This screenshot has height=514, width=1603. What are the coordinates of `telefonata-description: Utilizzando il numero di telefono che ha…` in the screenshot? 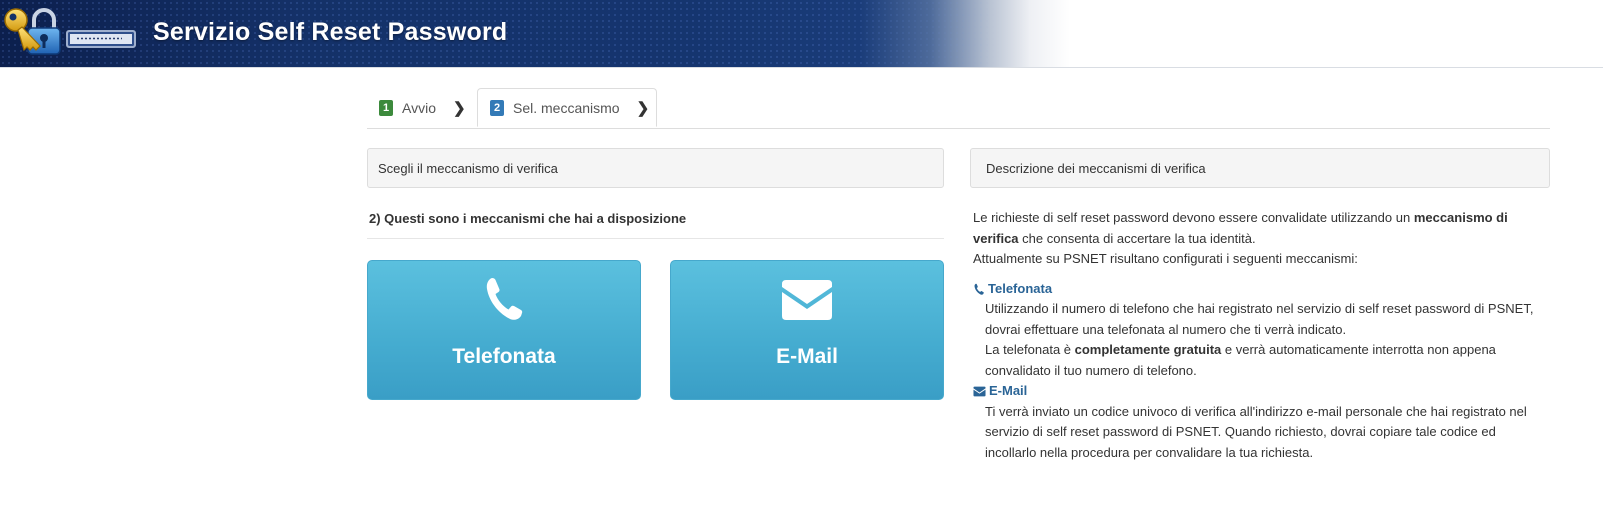 It's located at (1259, 339).